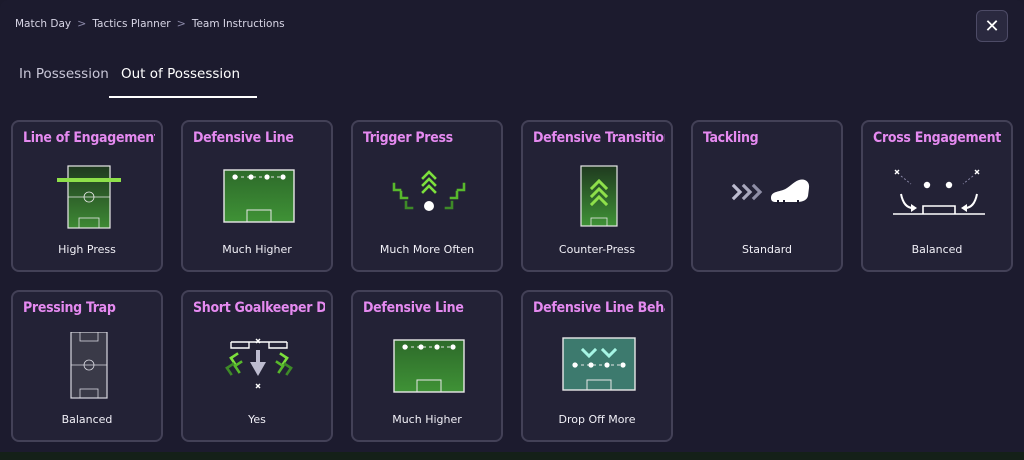 The width and height of the screenshot is (1024, 460). Describe the element at coordinates (180, 81) in the screenshot. I see `tab-out-of-possession: Out of Possession` at that location.